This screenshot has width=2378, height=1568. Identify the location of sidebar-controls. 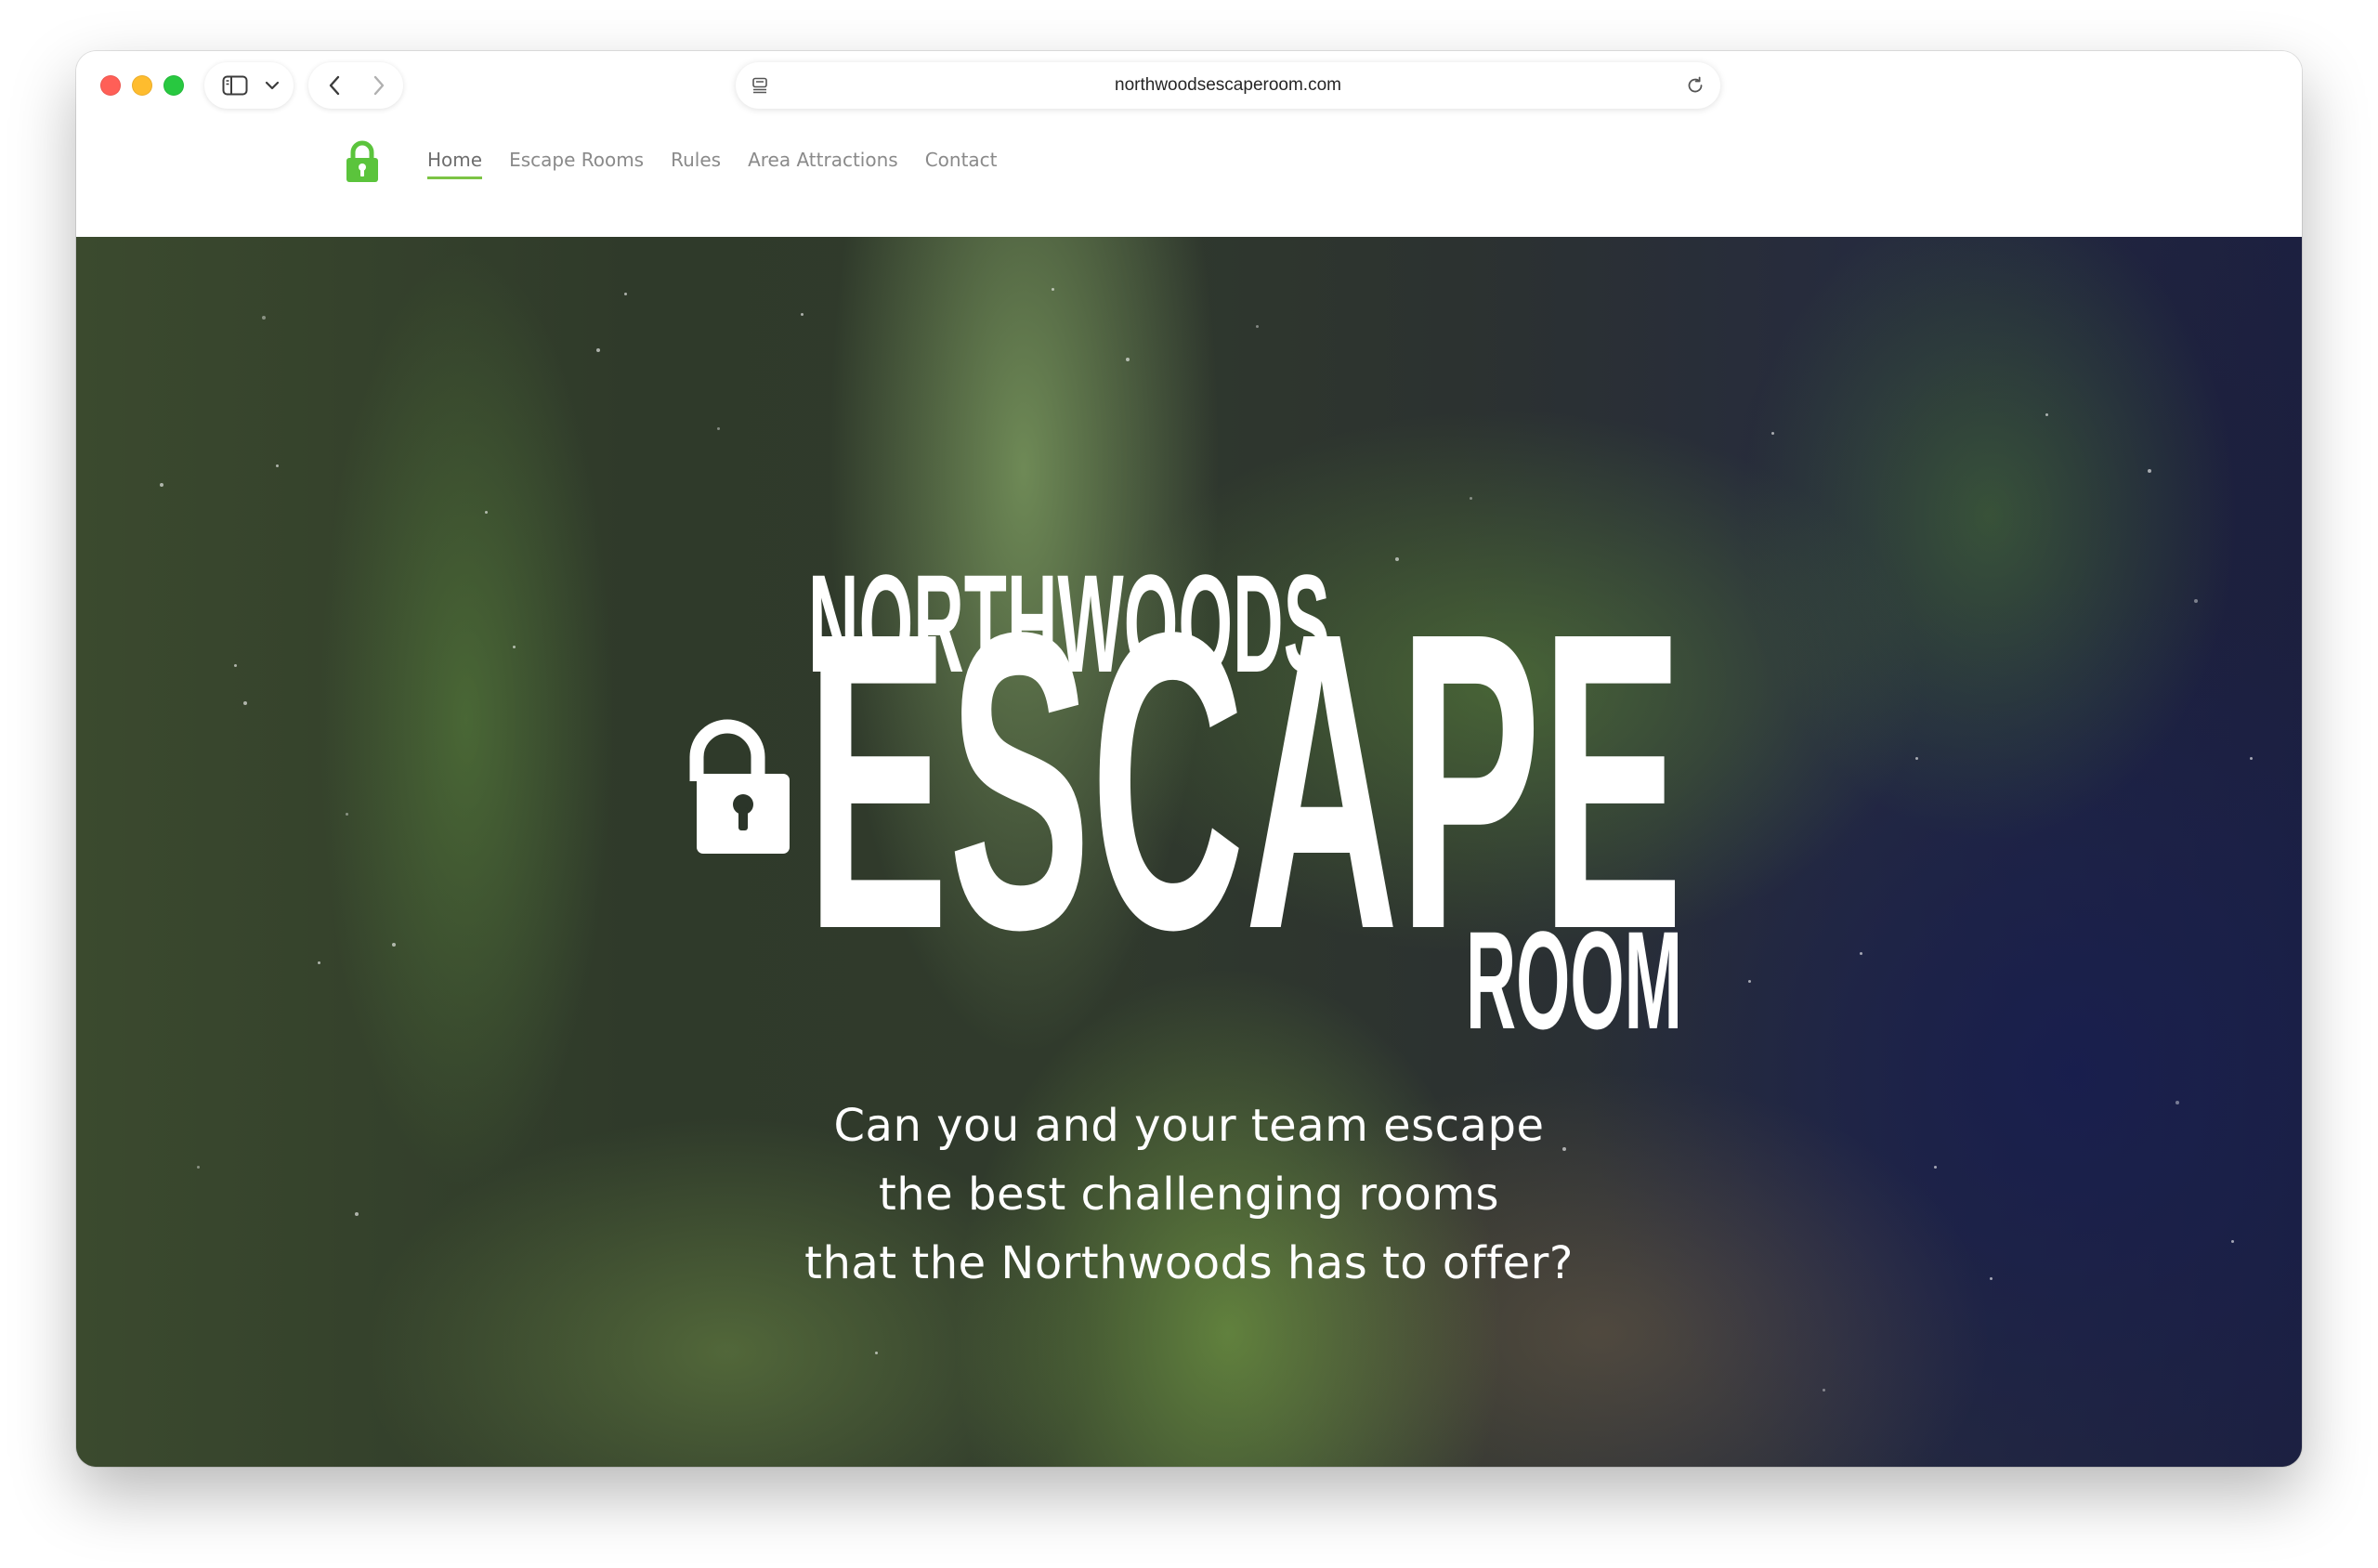
(249, 85).